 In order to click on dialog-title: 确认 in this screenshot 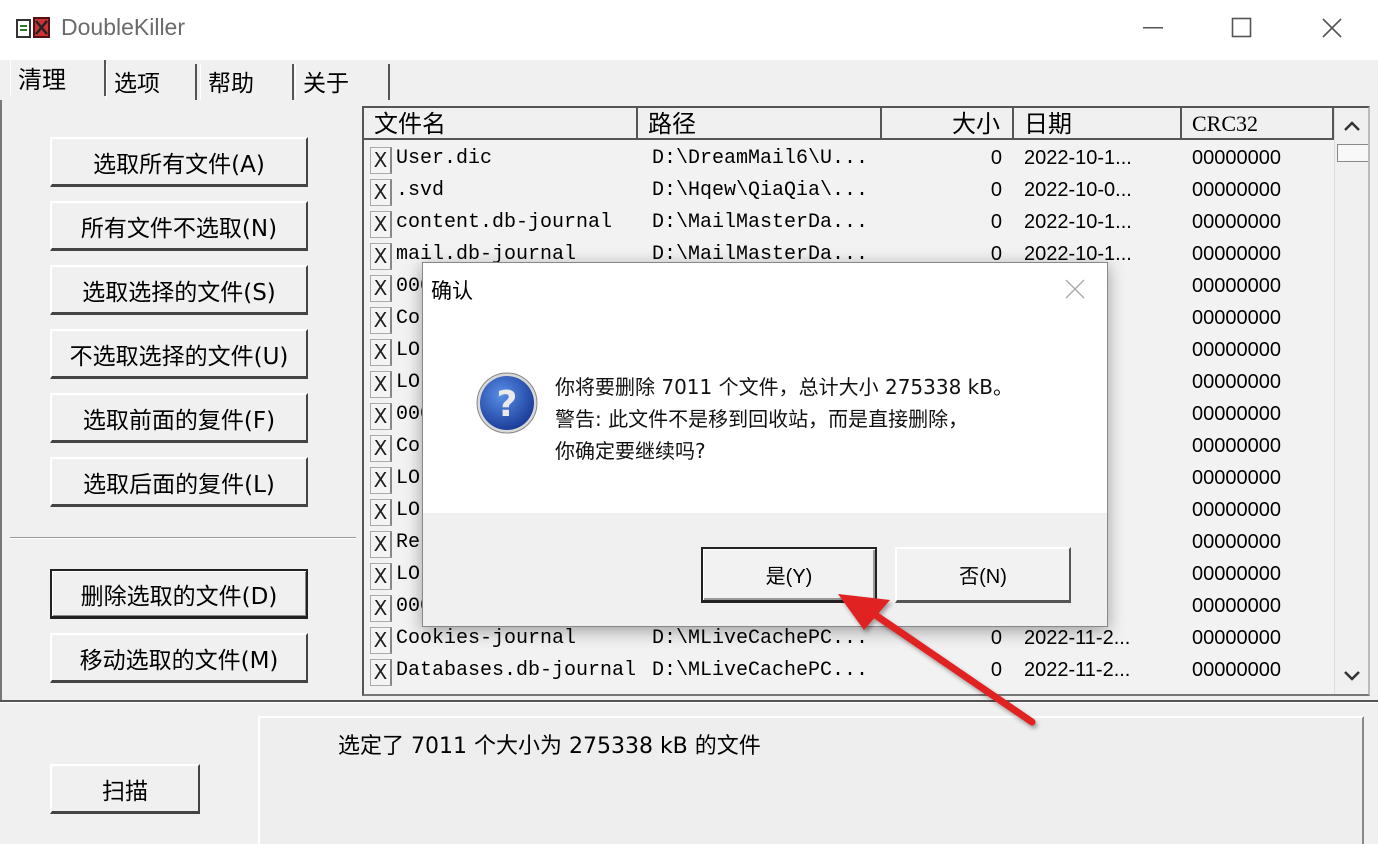, I will do `click(452, 291)`.